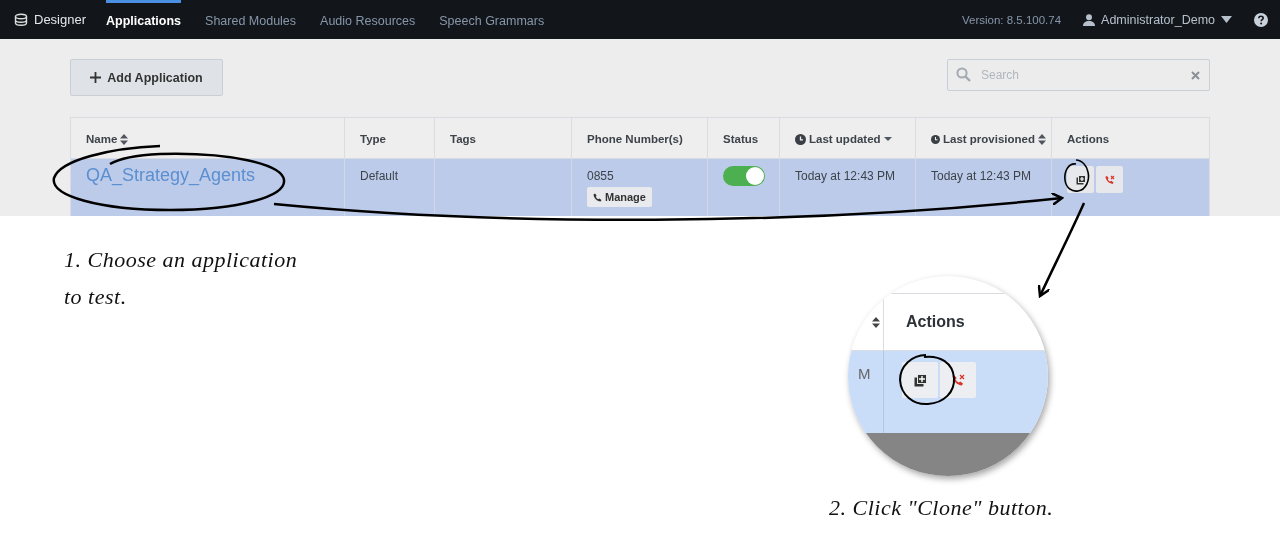  Describe the element at coordinates (1157, 19) in the screenshot. I see `user-menu: Administrator_Demo` at that location.